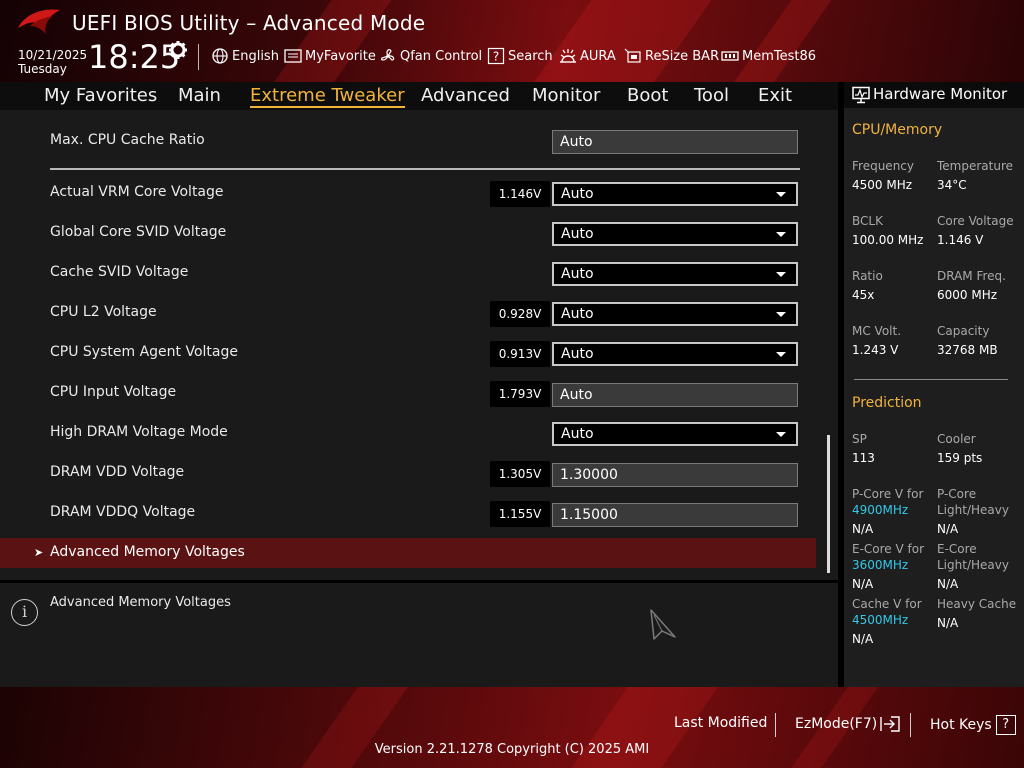  What do you see at coordinates (861, 95) in the screenshot?
I see `monitor-icon` at bounding box center [861, 95].